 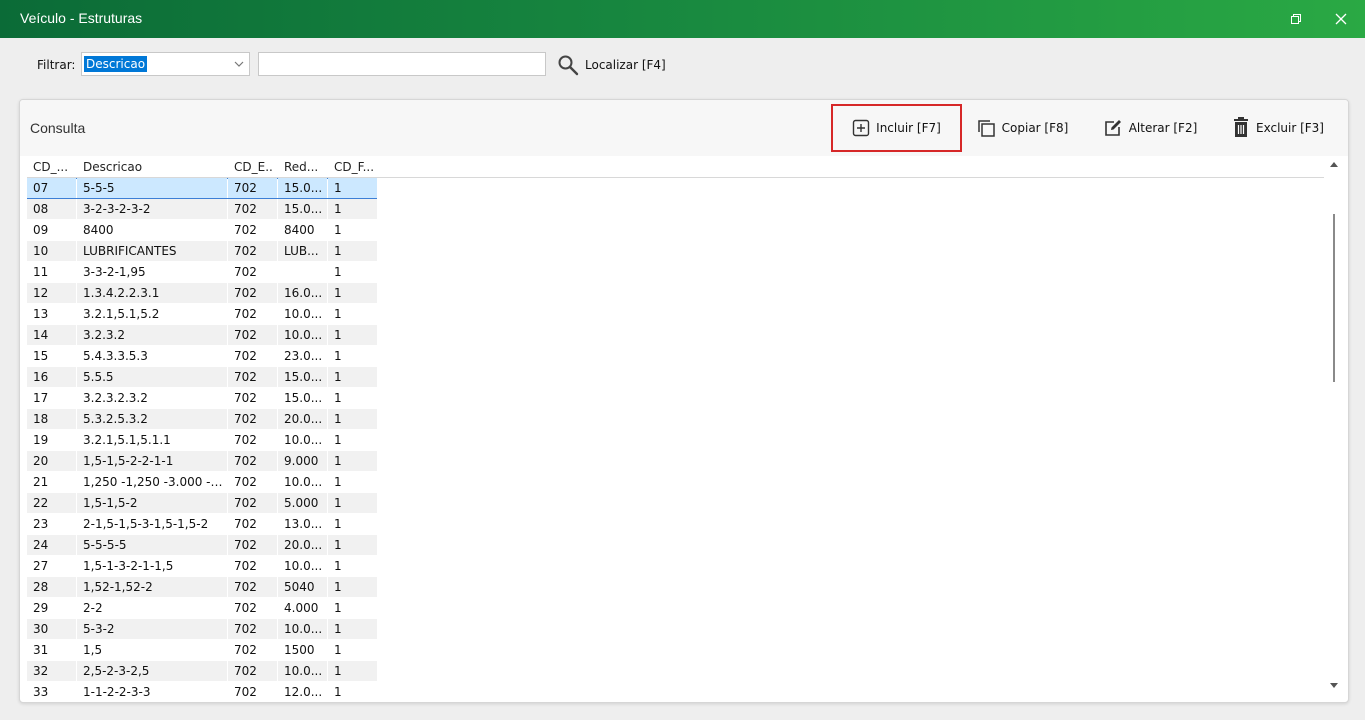 What do you see at coordinates (202, 524) in the screenshot?
I see `table-row: 23 2-1,5-1,5-3-1,5-1,5-2 702 13.0... 1` at bounding box center [202, 524].